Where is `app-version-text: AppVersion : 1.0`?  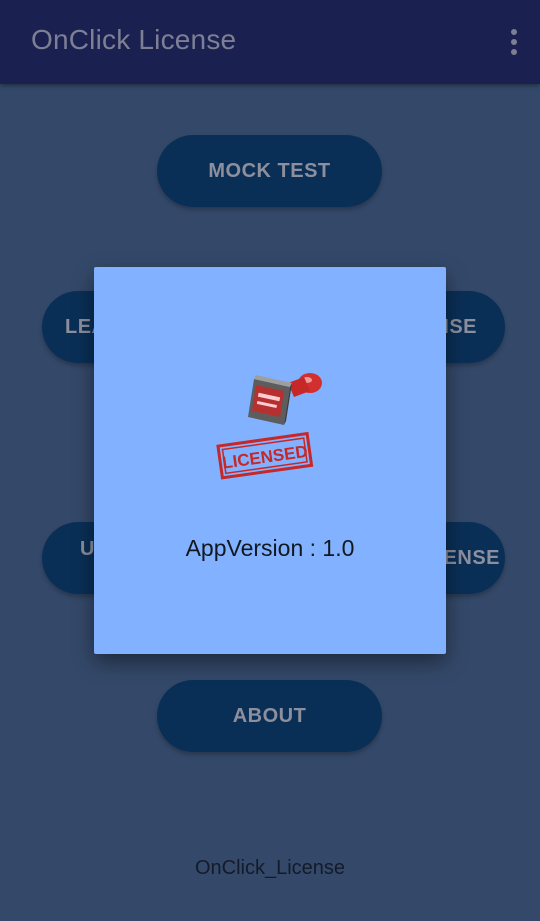
app-version-text: AppVersion : 1.0 is located at coordinates (270, 548).